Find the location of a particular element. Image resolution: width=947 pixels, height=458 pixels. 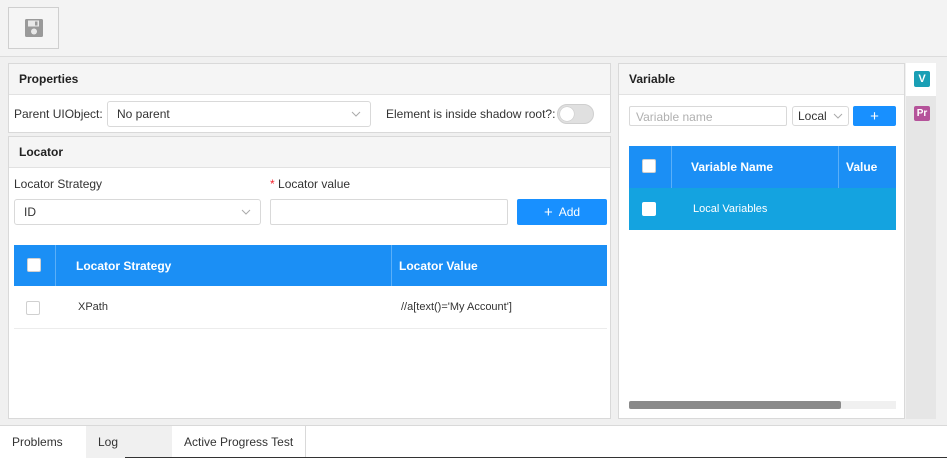

save-button is located at coordinates (33, 28).